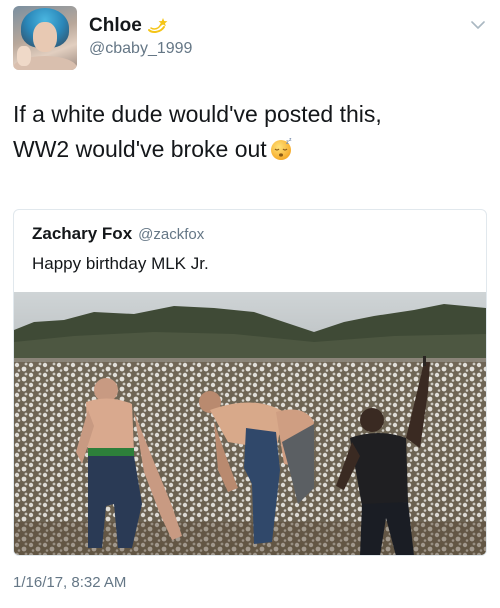  What do you see at coordinates (171, 234) in the screenshot?
I see `quoted-author-handle: @zackfox` at bounding box center [171, 234].